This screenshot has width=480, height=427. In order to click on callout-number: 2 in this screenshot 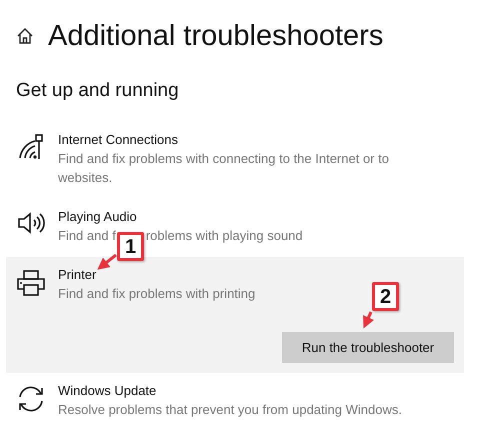, I will do `click(385, 296)`.